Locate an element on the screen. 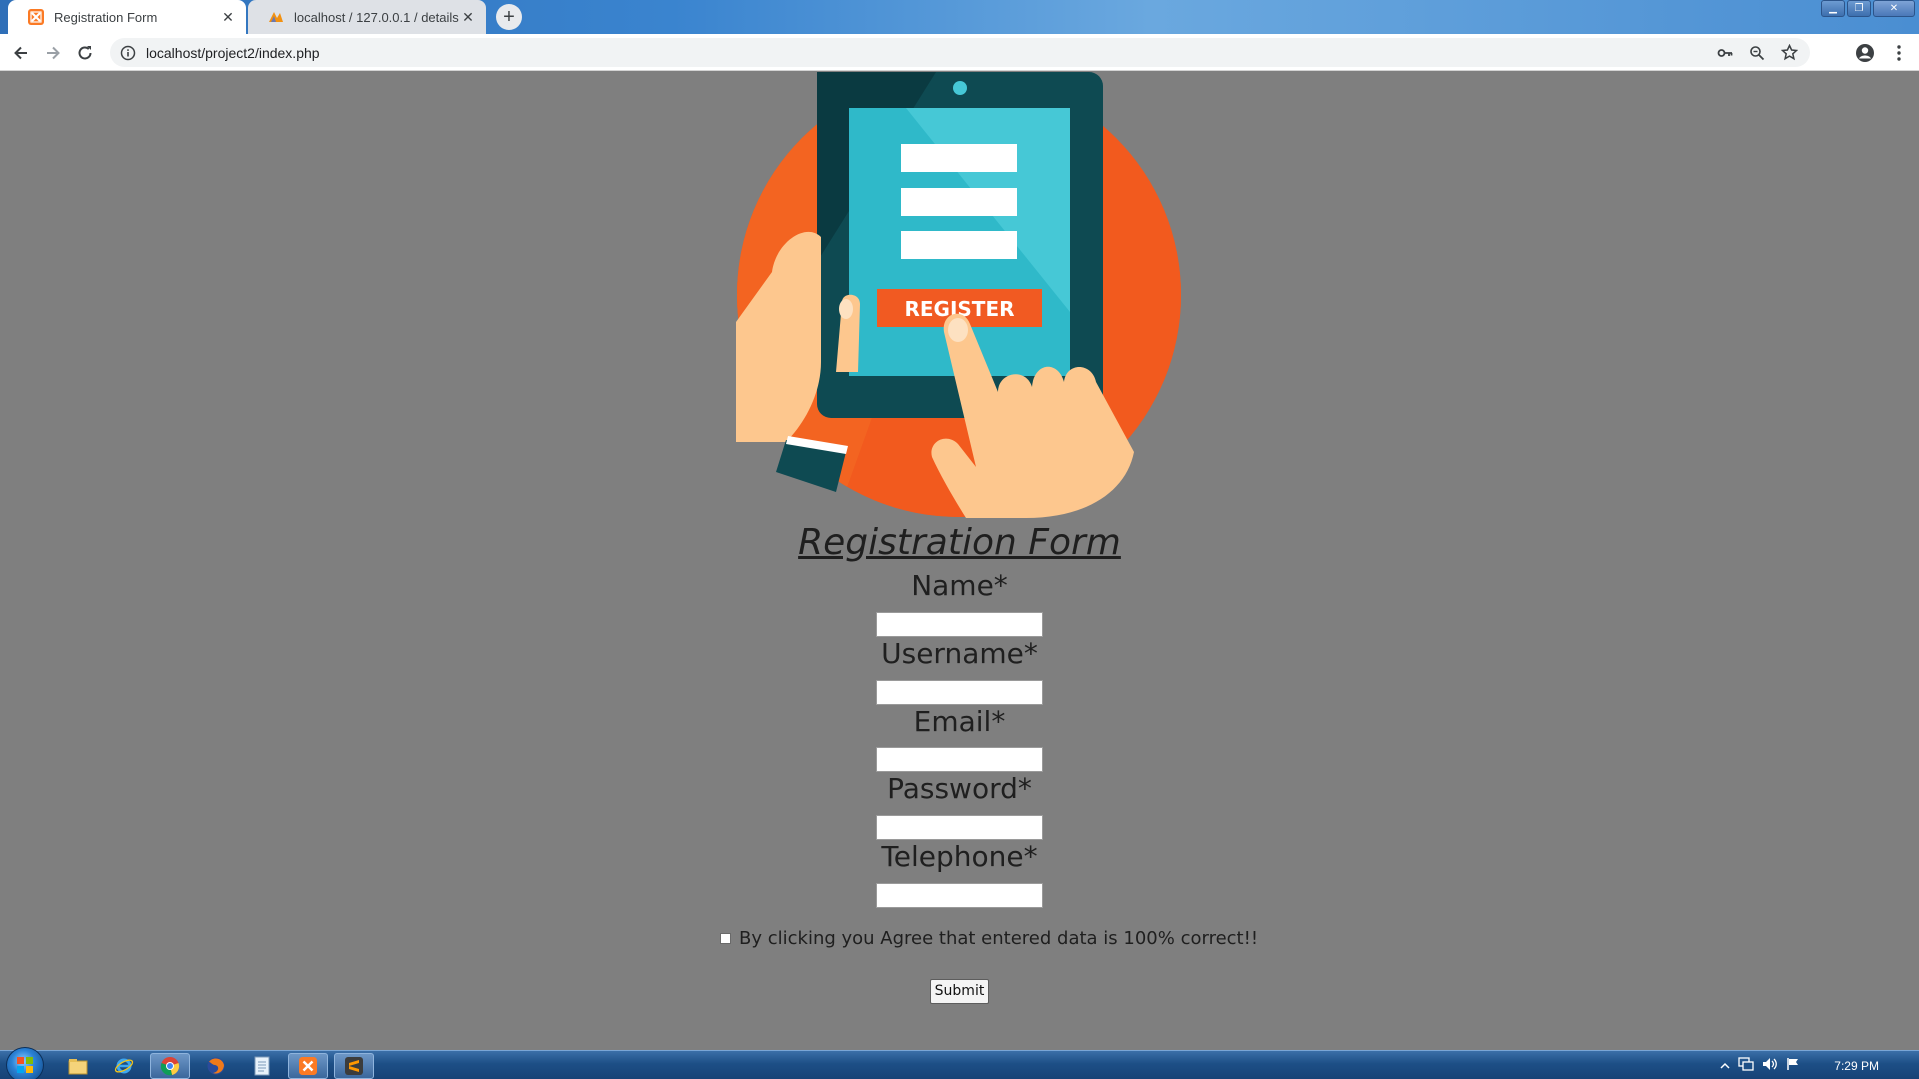 Image resolution: width=1919 pixels, height=1079 pixels. email-label: Email* is located at coordinates (959, 721).